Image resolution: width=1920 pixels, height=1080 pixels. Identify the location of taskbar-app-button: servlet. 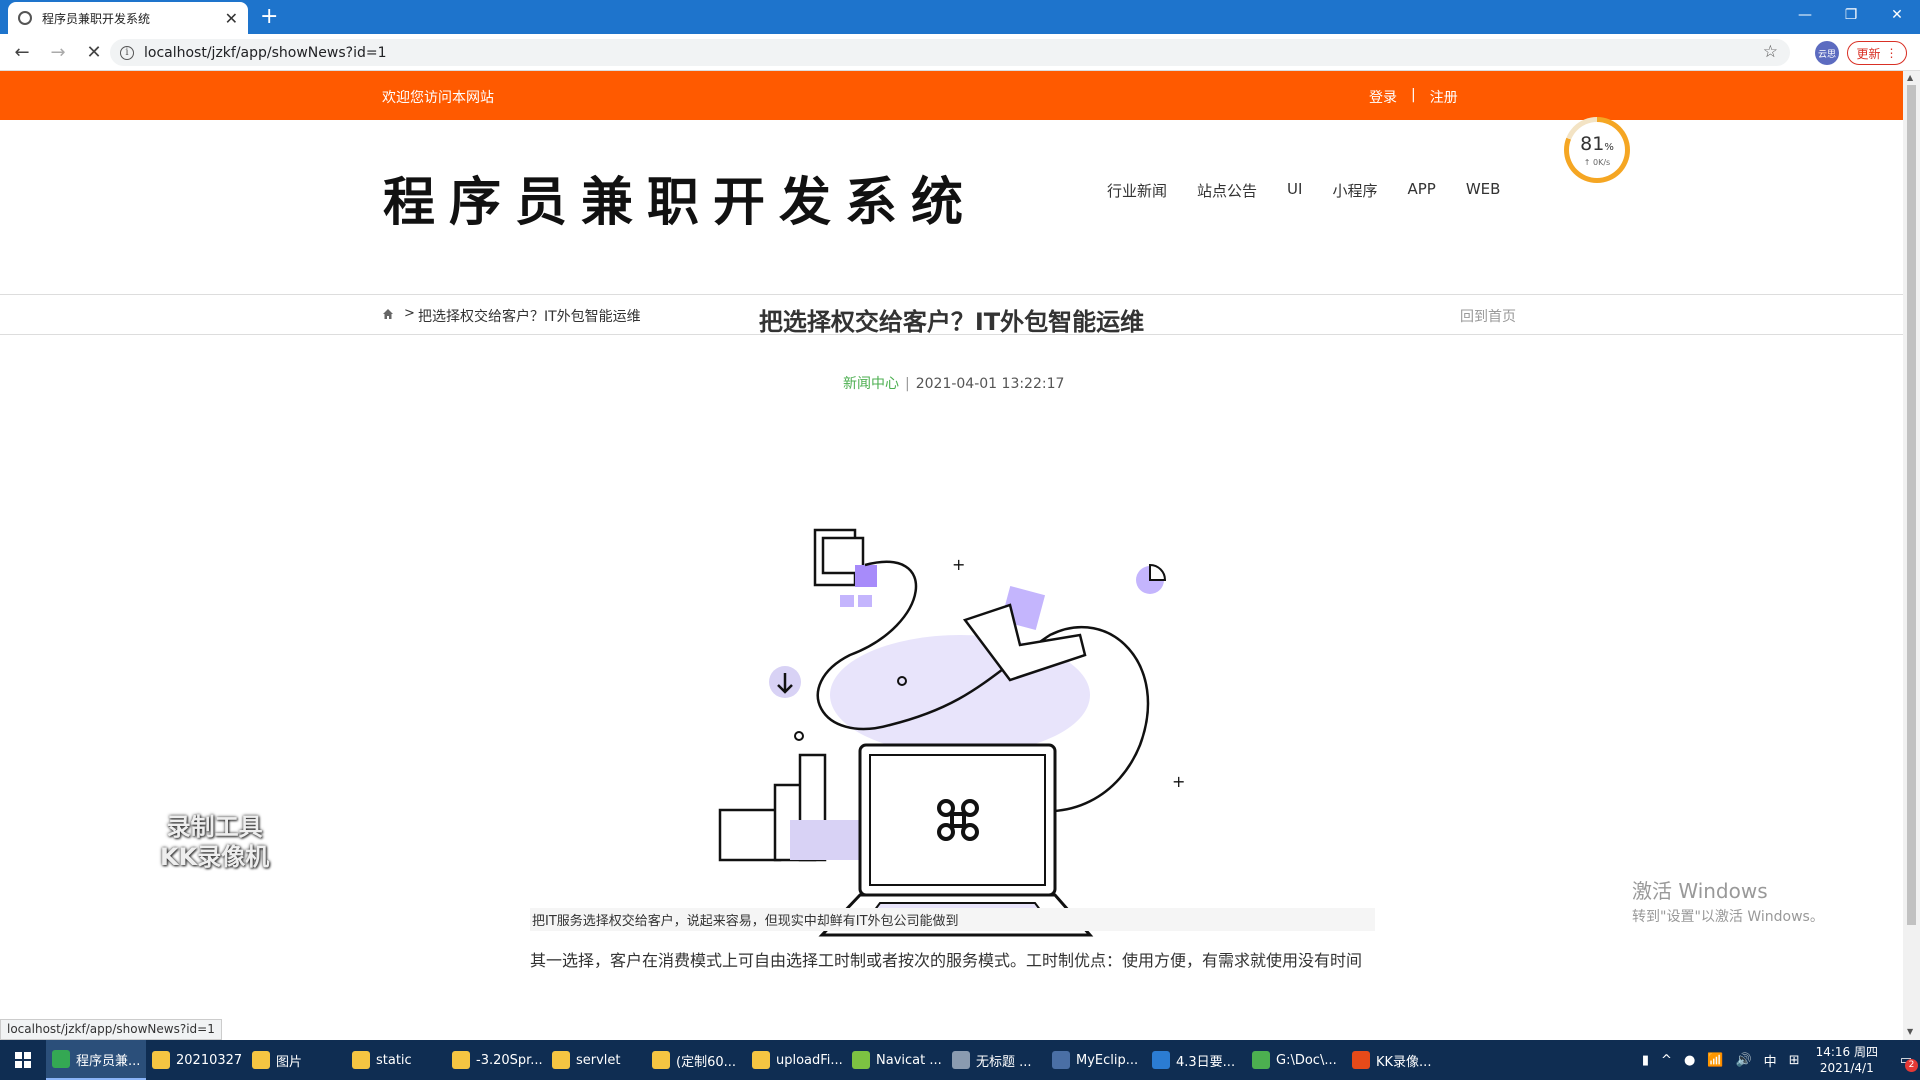
(596, 1060).